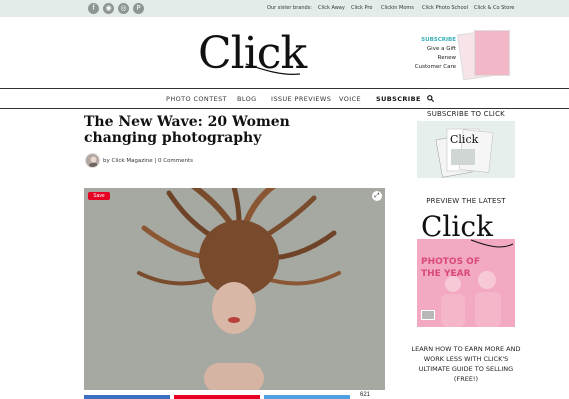 Image resolution: width=569 pixels, height=399 pixels. Describe the element at coordinates (217, 397) in the screenshot. I see `pinterest-share-button` at that location.